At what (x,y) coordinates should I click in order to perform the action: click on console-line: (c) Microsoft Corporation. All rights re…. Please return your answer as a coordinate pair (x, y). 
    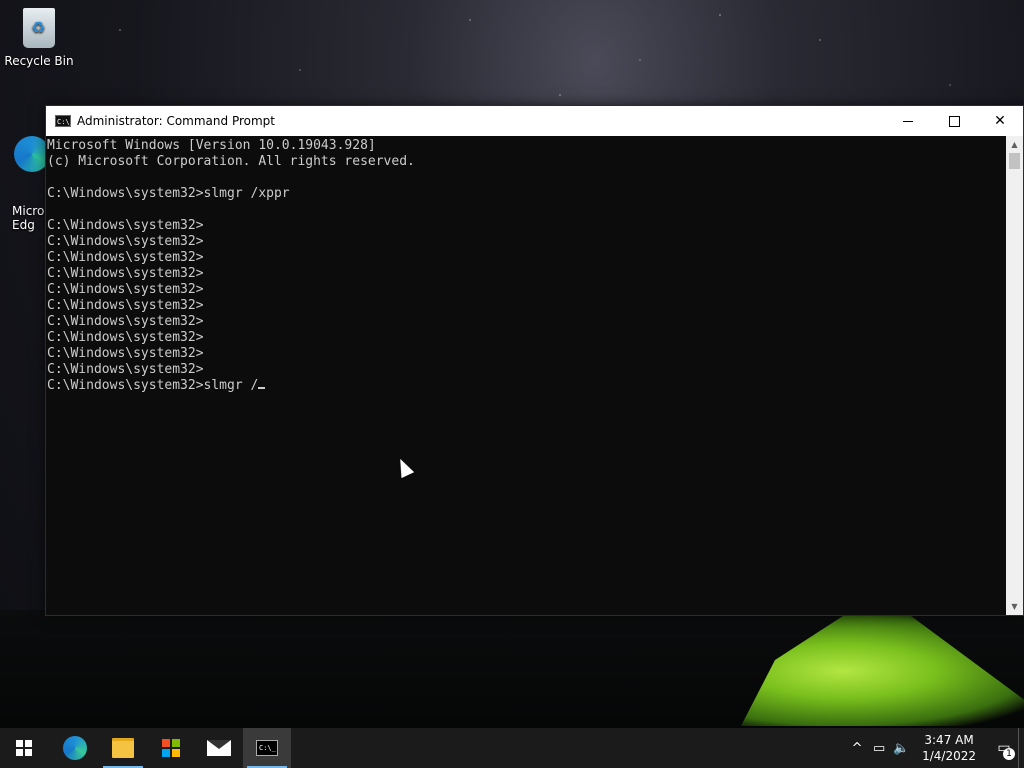
    Looking at the image, I should click on (231, 161).